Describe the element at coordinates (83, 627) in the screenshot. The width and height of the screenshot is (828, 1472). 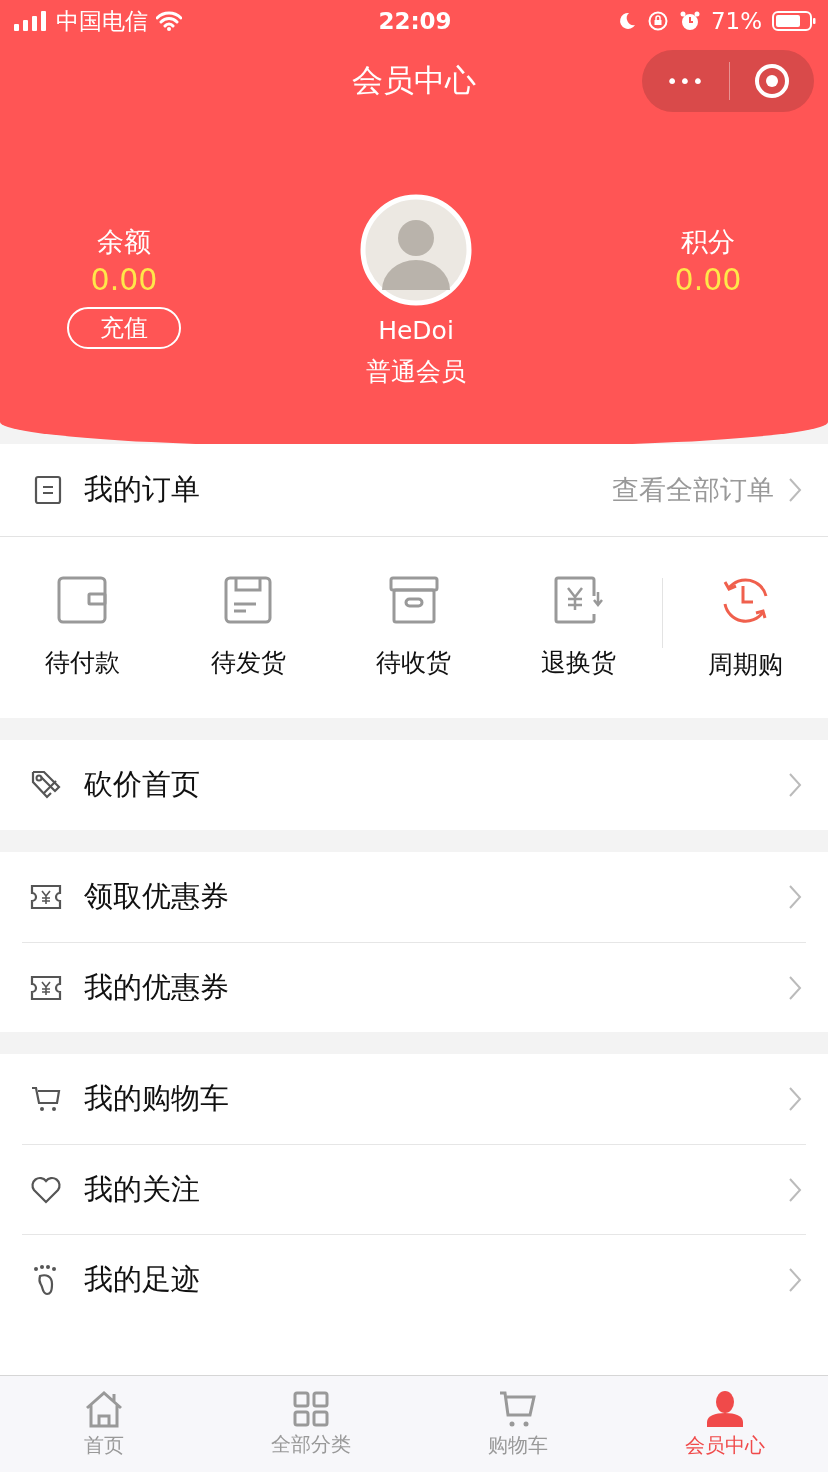
I see `order-status-item: 待付款` at that location.